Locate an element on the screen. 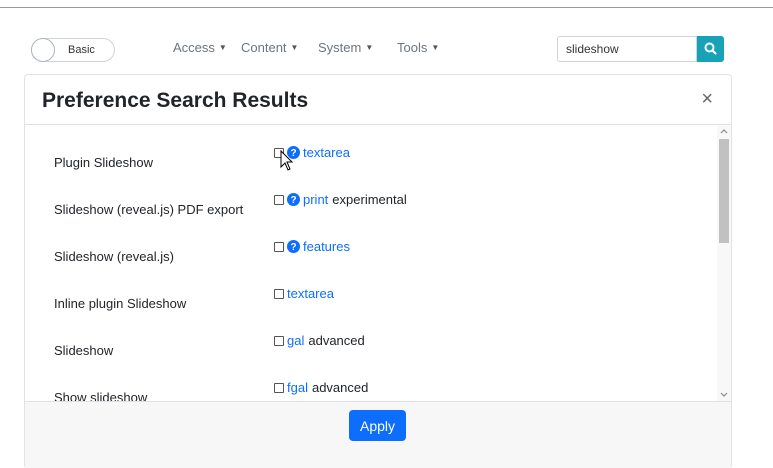 Image resolution: width=773 pixels, height=468 pixels. search-input is located at coordinates (627, 49).